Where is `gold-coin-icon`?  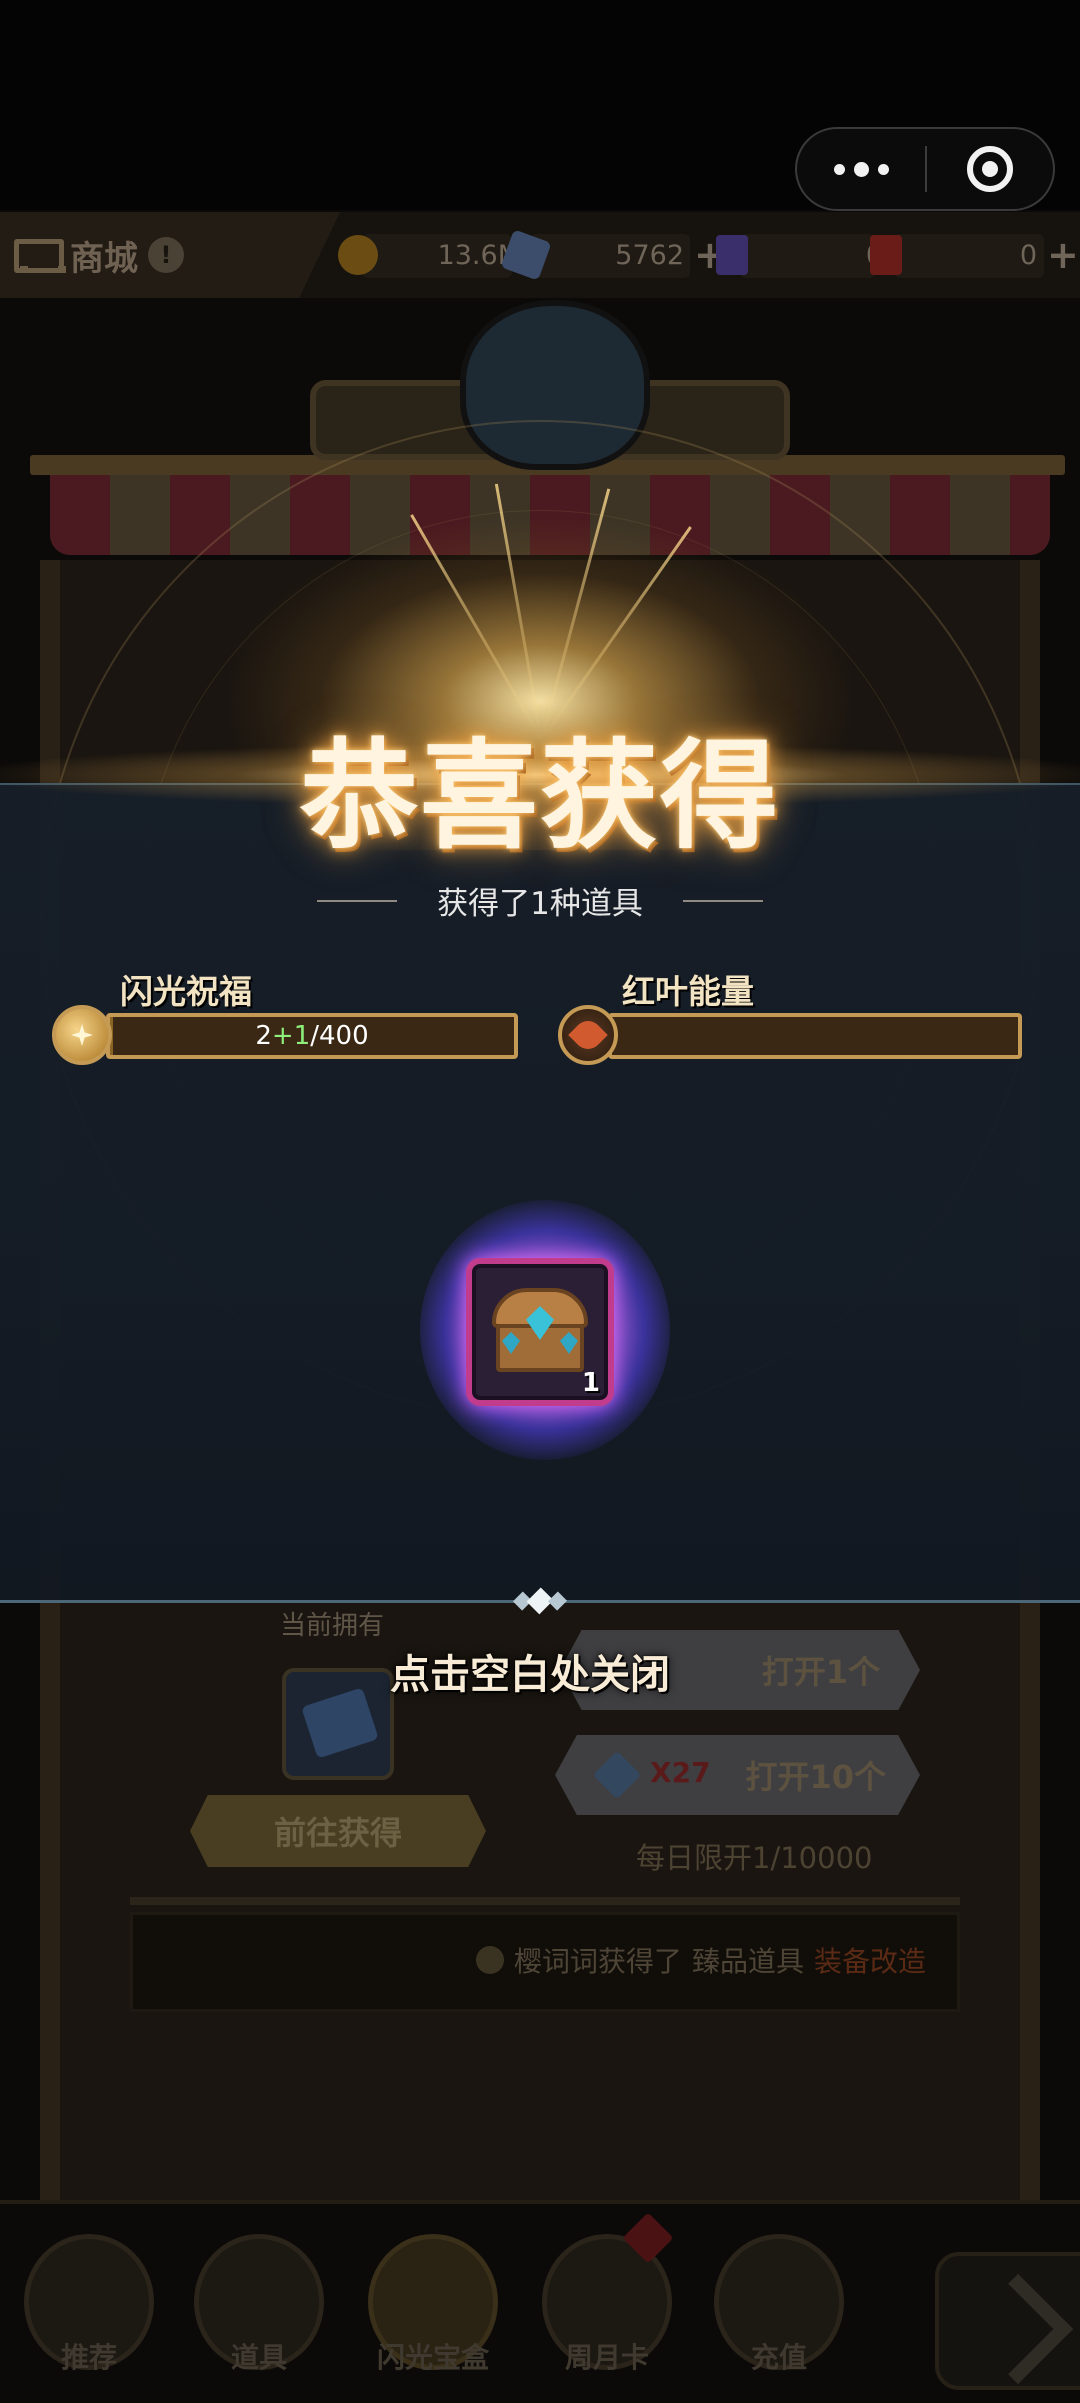
gold-coin-icon is located at coordinates (358, 255).